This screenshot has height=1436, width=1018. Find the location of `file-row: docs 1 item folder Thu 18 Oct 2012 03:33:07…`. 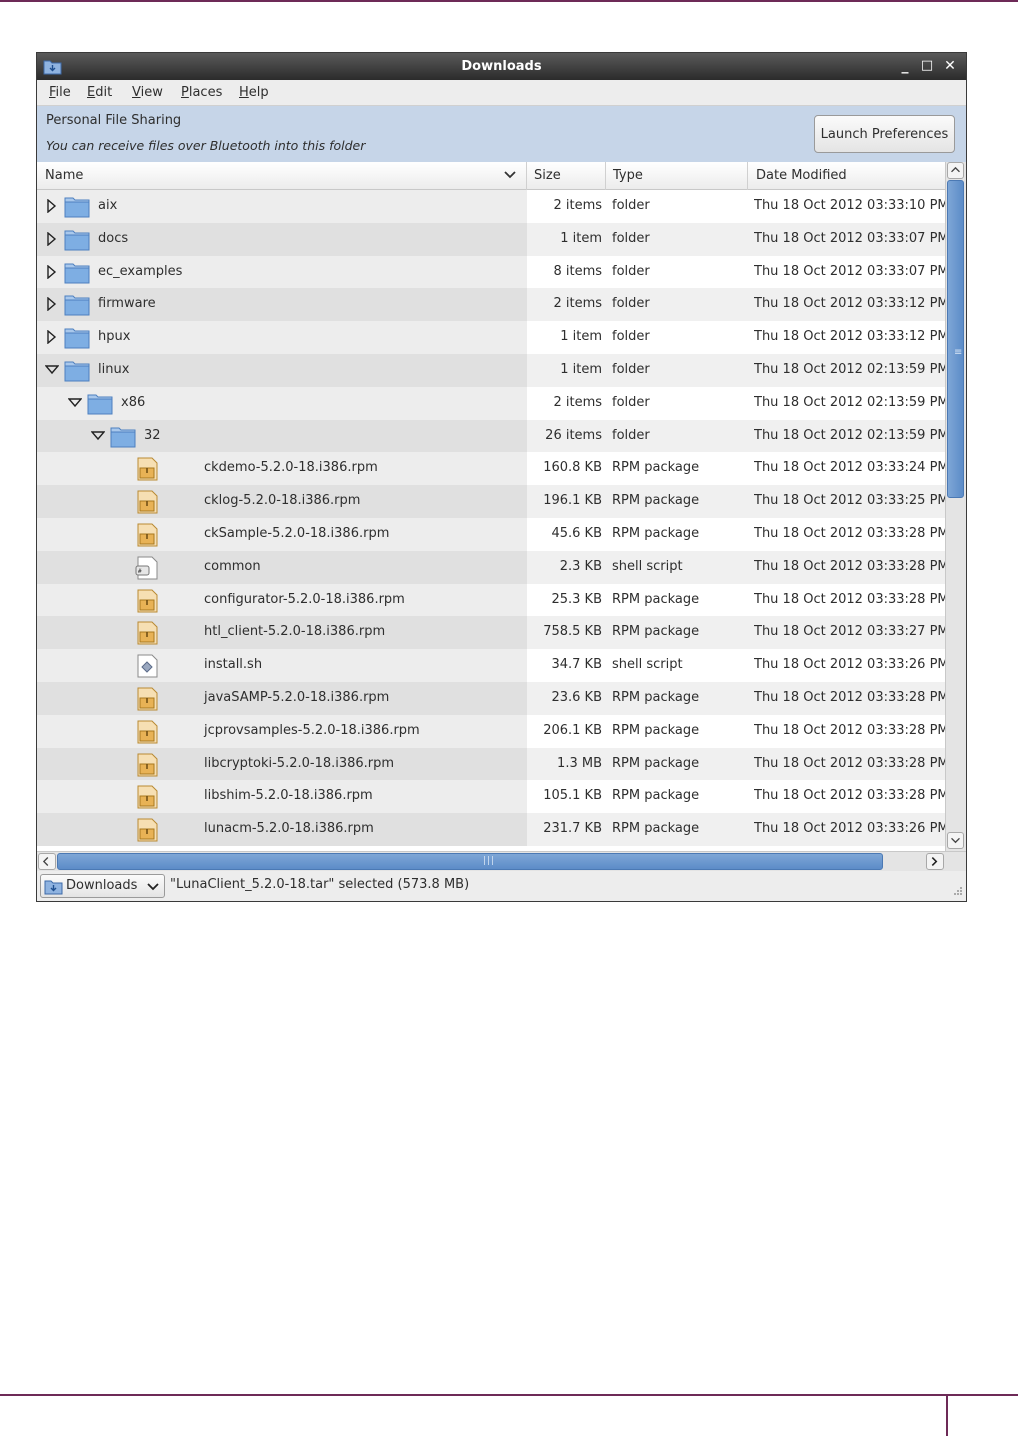

file-row: docs 1 item folder Thu 18 Oct 2012 03:33:07… is located at coordinates (491, 239).